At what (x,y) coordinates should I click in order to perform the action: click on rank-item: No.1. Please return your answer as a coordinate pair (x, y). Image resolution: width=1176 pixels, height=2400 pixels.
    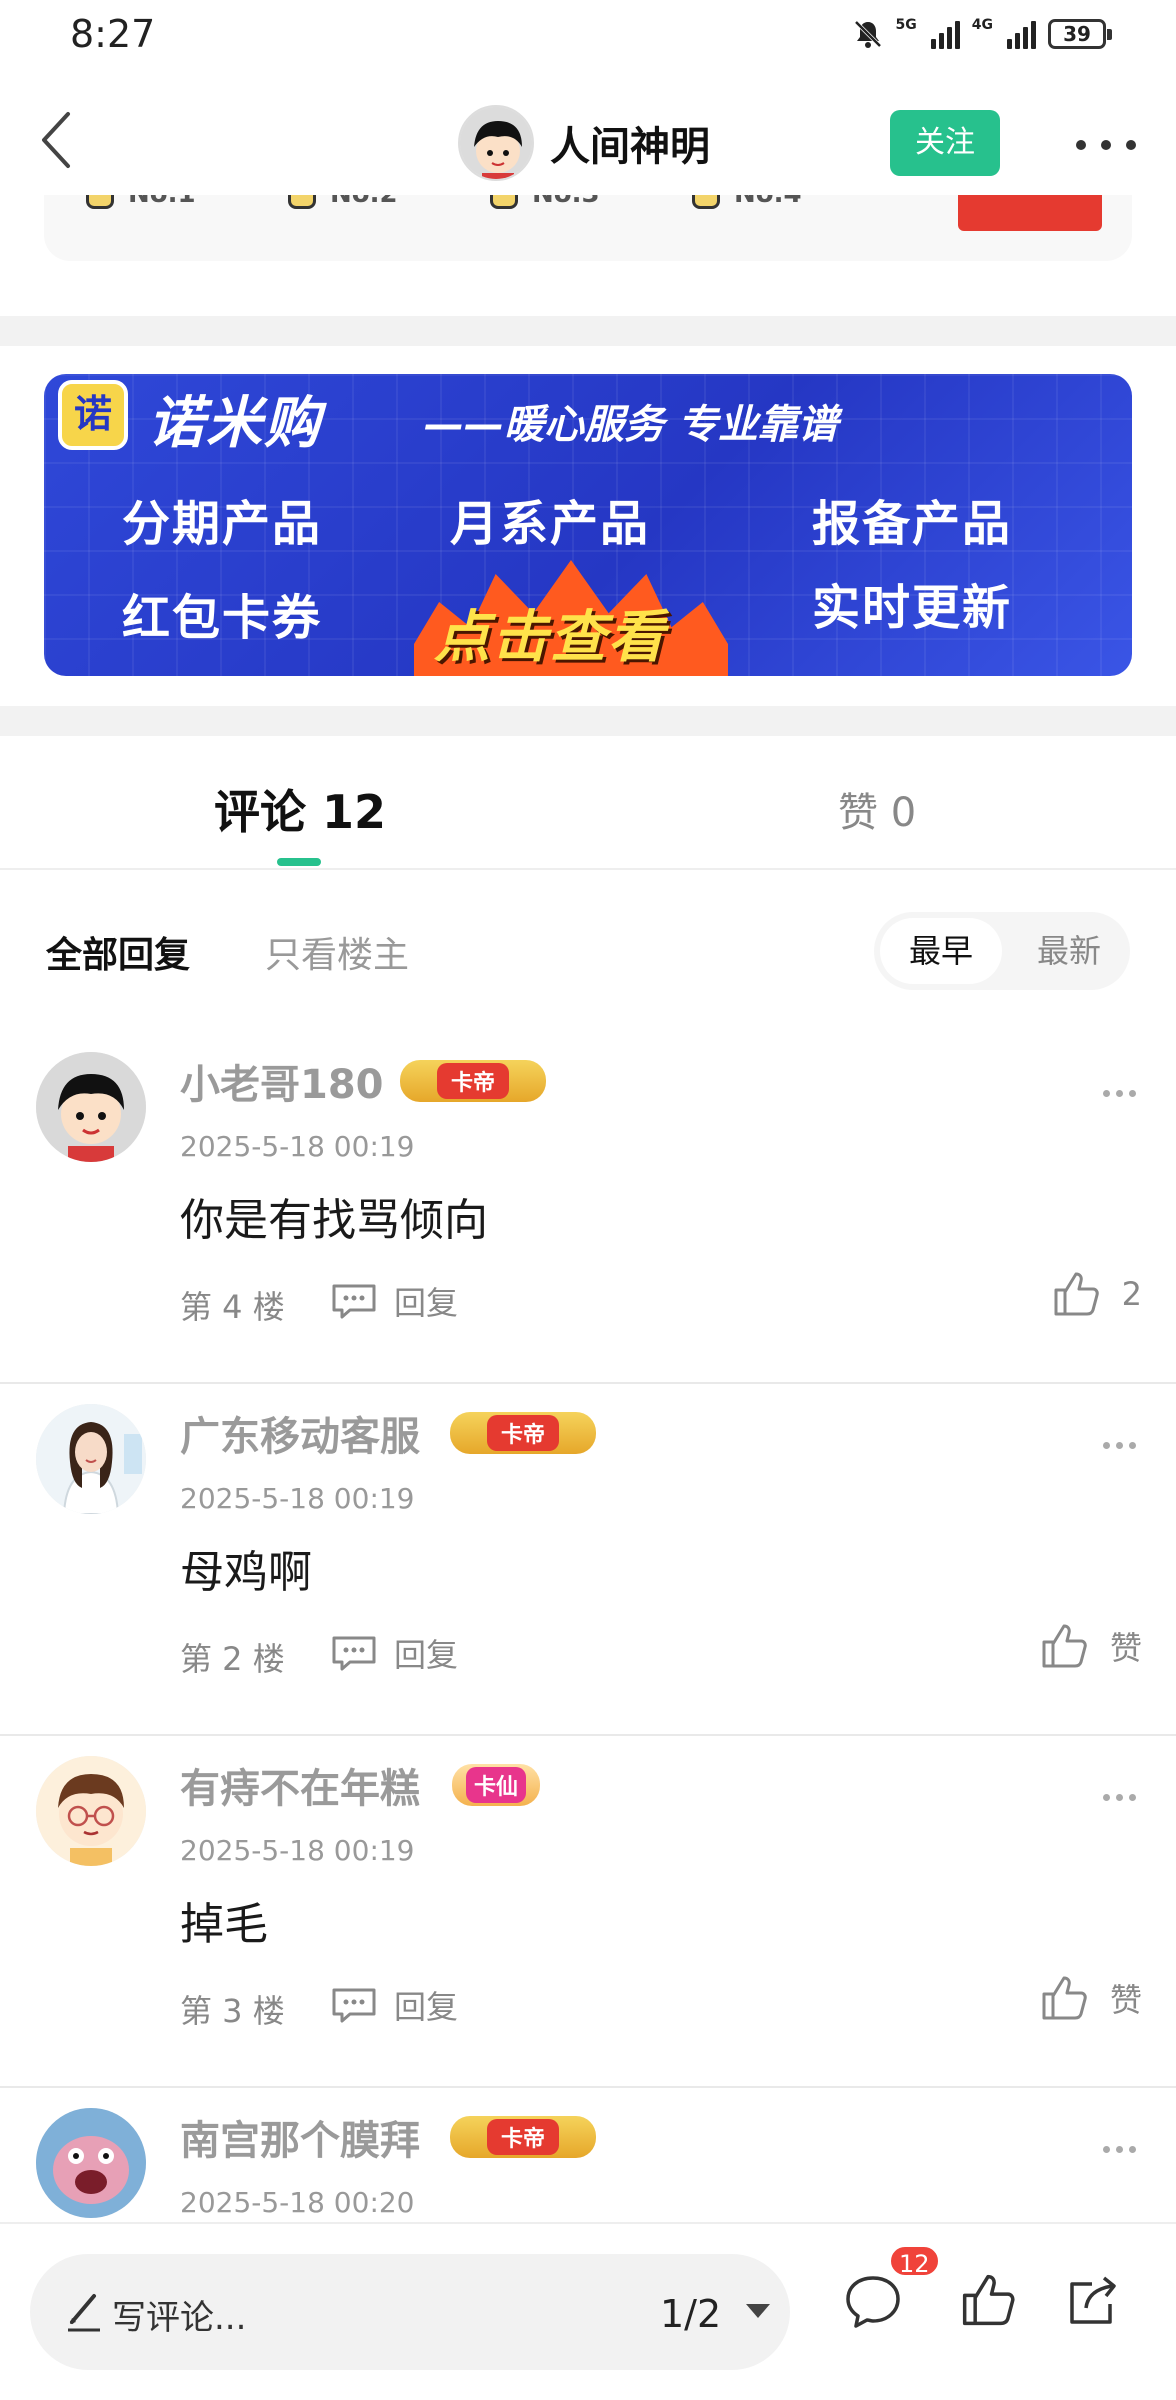
    Looking at the image, I should click on (141, 202).